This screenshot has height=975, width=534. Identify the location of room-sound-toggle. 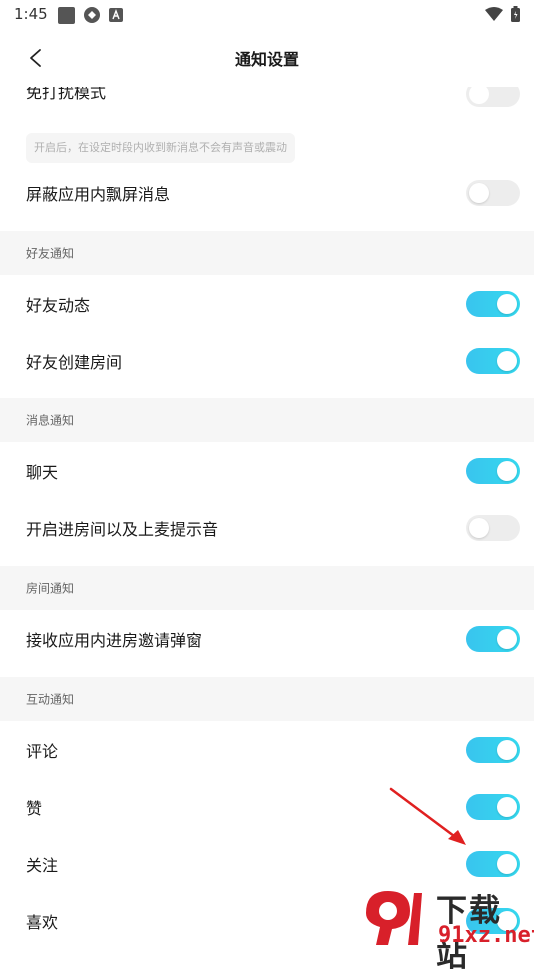
(493, 528).